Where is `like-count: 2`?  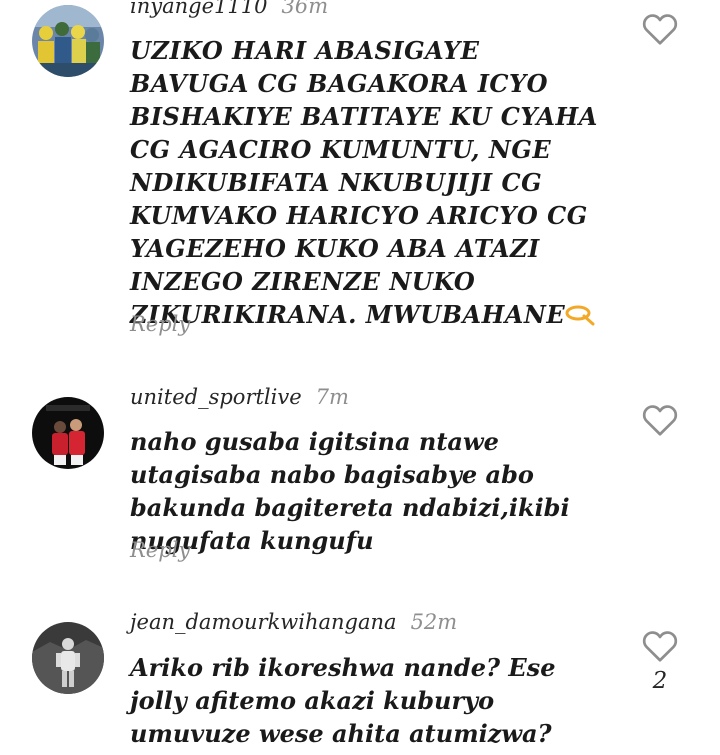
like-count: 2 is located at coordinates (660, 681).